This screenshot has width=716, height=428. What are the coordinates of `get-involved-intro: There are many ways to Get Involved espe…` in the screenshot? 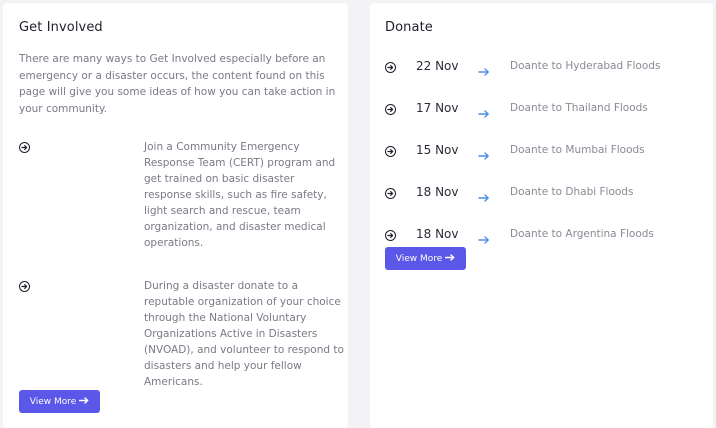 It's located at (177, 84).